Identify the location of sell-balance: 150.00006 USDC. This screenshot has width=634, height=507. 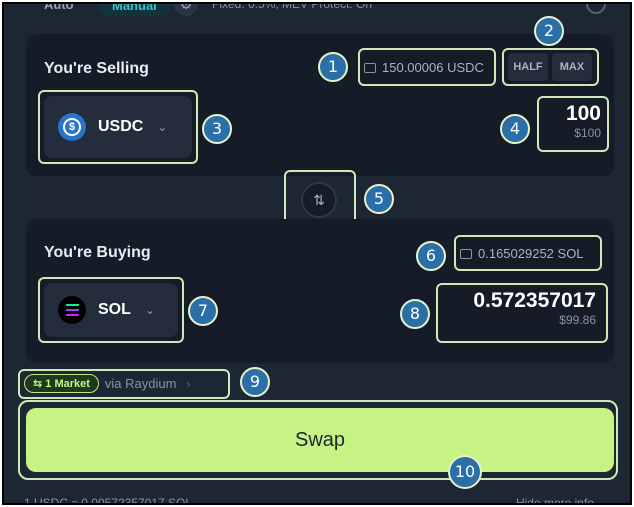
(424, 67).